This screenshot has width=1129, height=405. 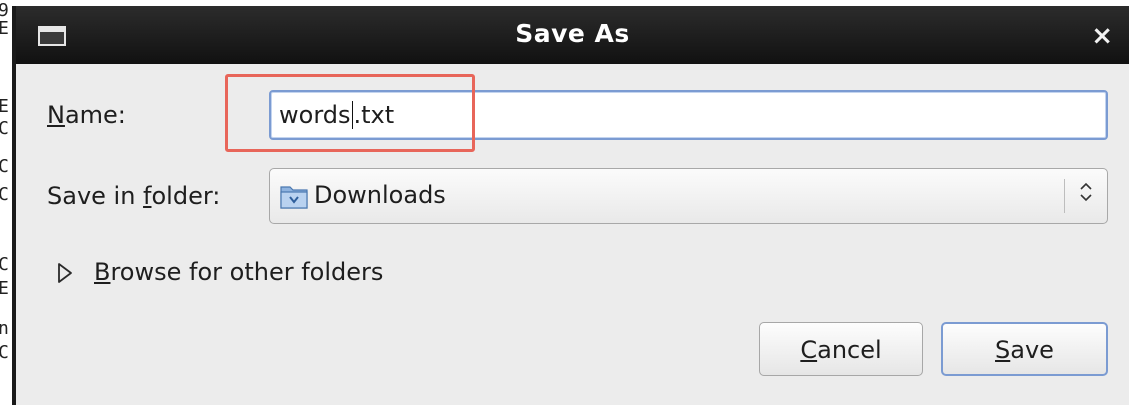 What do you see at coordinates (294, 197) in the screenshot?
I see `folder-icon` at bounding box center [294, 197].